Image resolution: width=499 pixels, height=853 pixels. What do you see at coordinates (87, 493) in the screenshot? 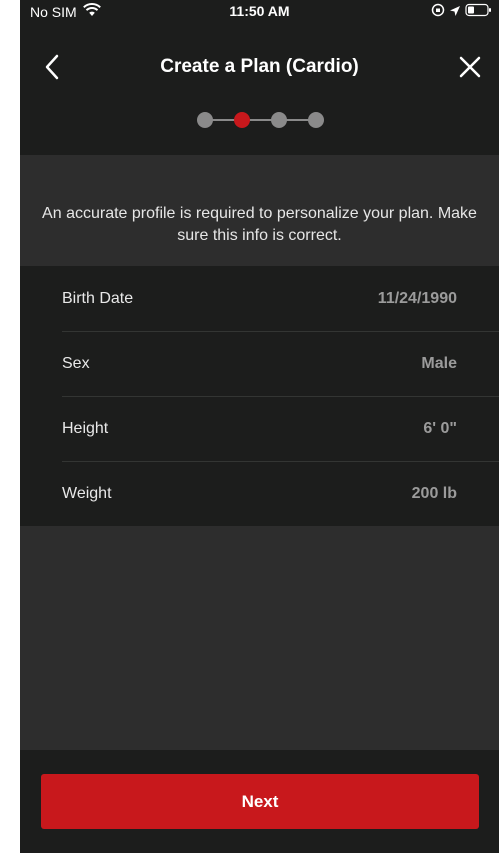
I see `row-label: Weight` at bounding box center [87, 493].